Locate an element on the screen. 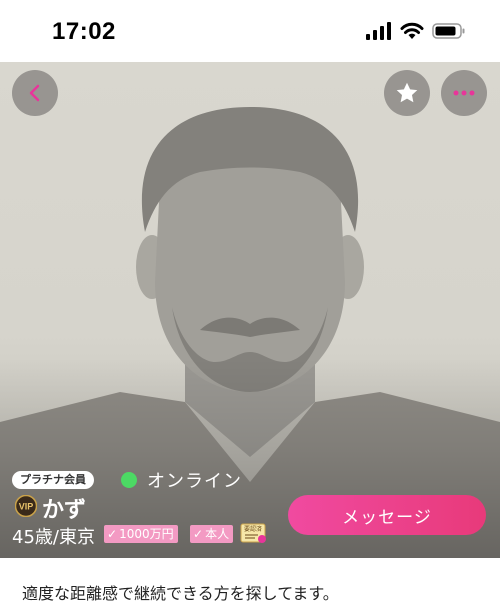 The width and height of the screenshot is (500, 611). certificate-icon-label: 要認済 is located at coordinates (253, 529).